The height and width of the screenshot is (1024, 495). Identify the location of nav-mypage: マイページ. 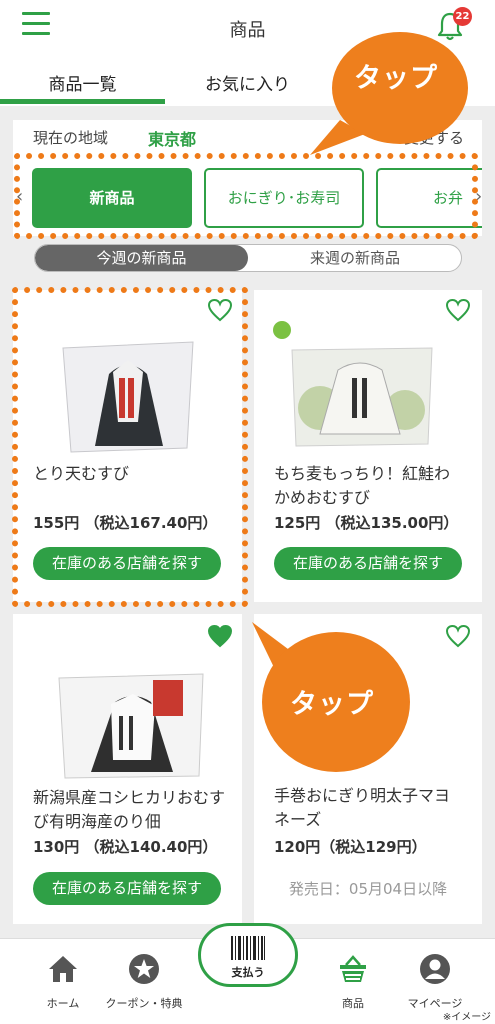
(435, 982).